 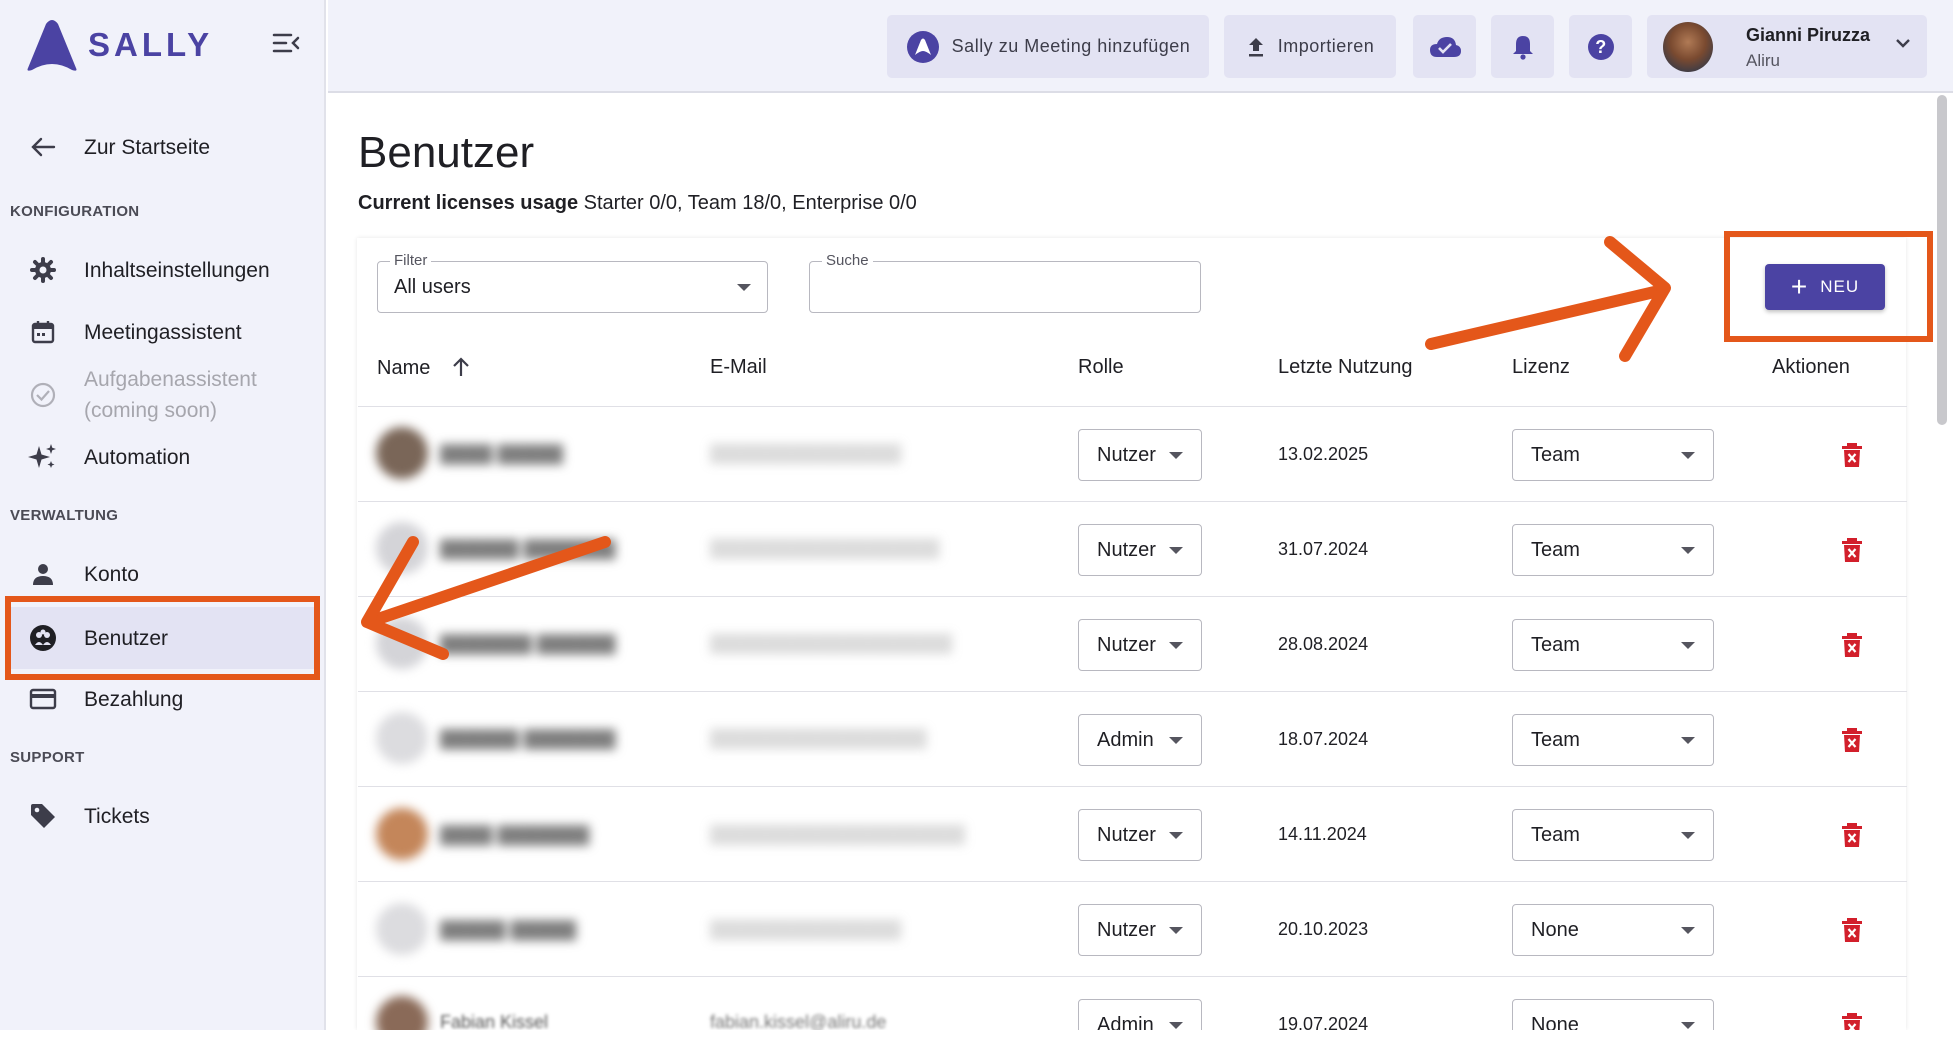 What do you see at coordinates (161, 457) in the screenshot?
I see `sidebar-item-automation: Automation` at bounding box center [161, 457].